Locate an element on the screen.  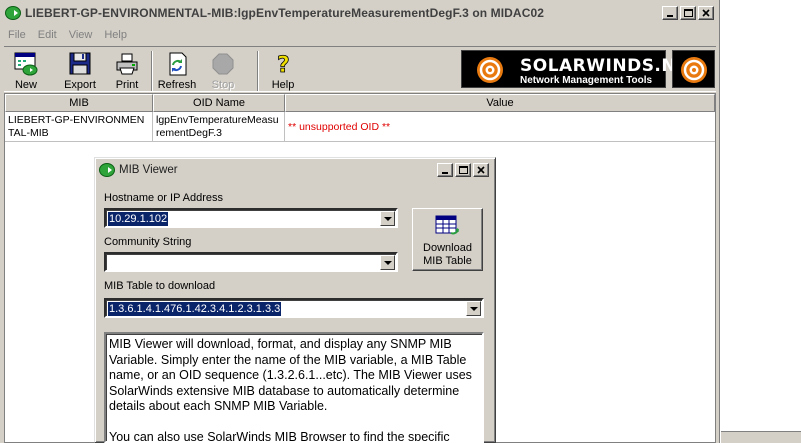
printer-icon is located at coordinates (127, 64).